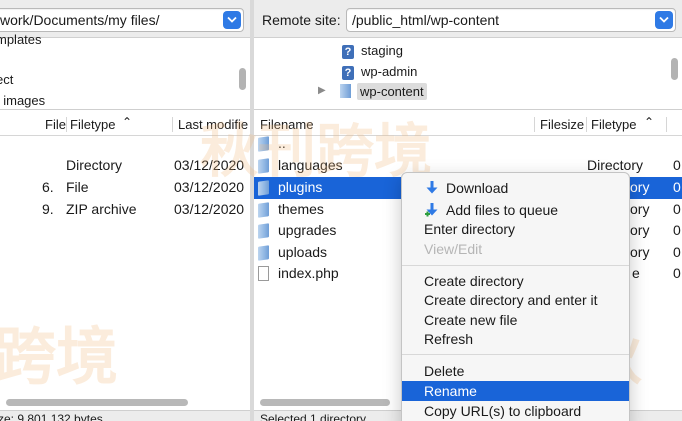 This screenshot has width=682, height=421. Describe the element at coordinates (77, 187) in the screenshot. I see `row-filetype: File` at that location.